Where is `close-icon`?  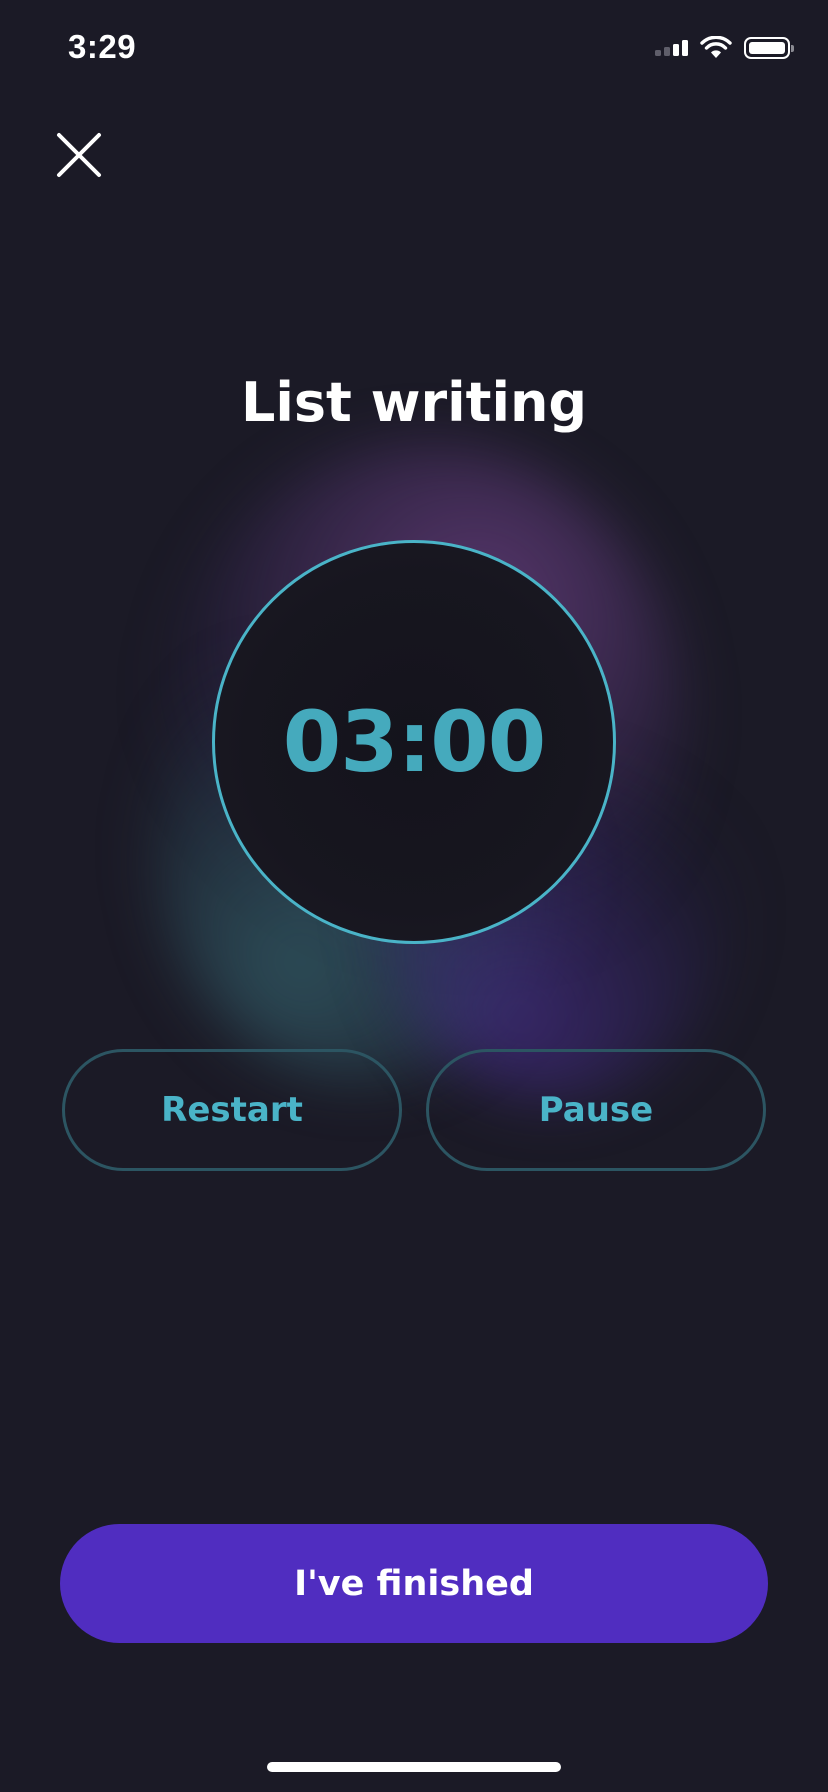 close-icon is located at coordinates (79, 155).